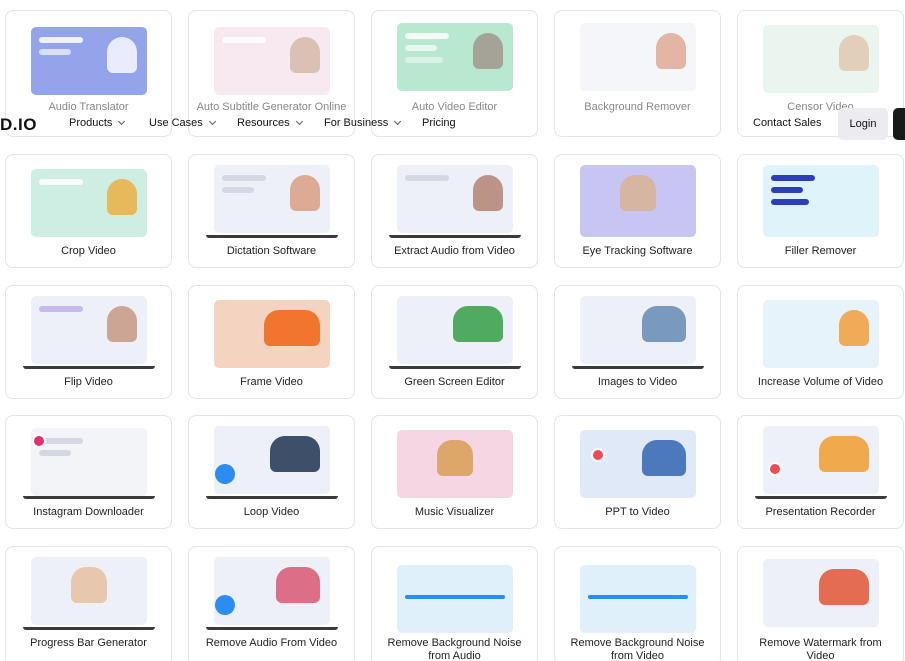 The image size is (905, 661). I want to click on logo: D.IO, so click(18, 125).